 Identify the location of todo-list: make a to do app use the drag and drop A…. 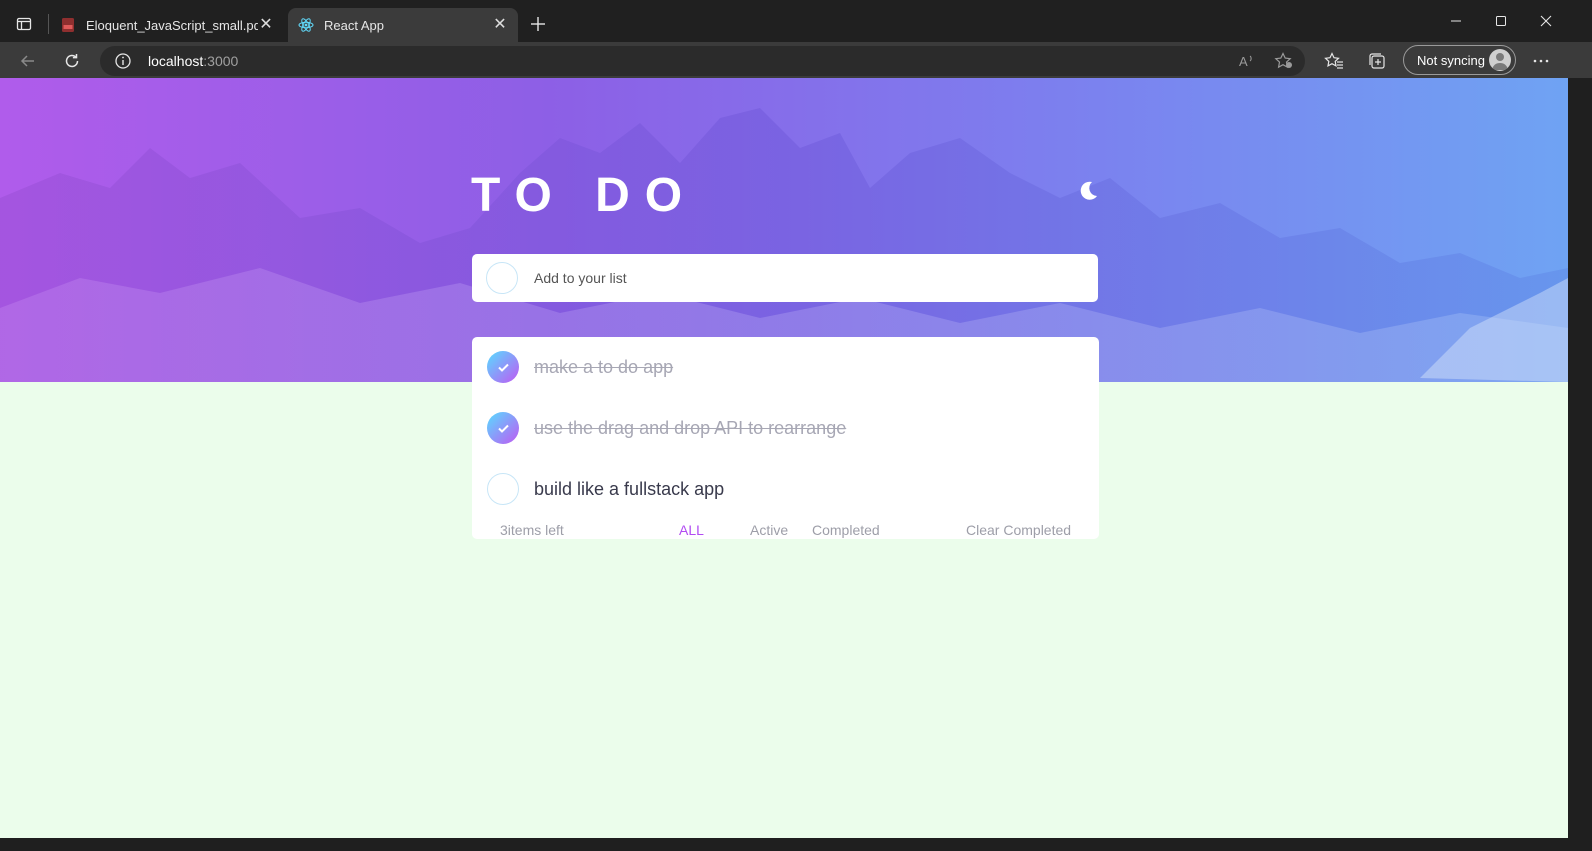
(785, 438).